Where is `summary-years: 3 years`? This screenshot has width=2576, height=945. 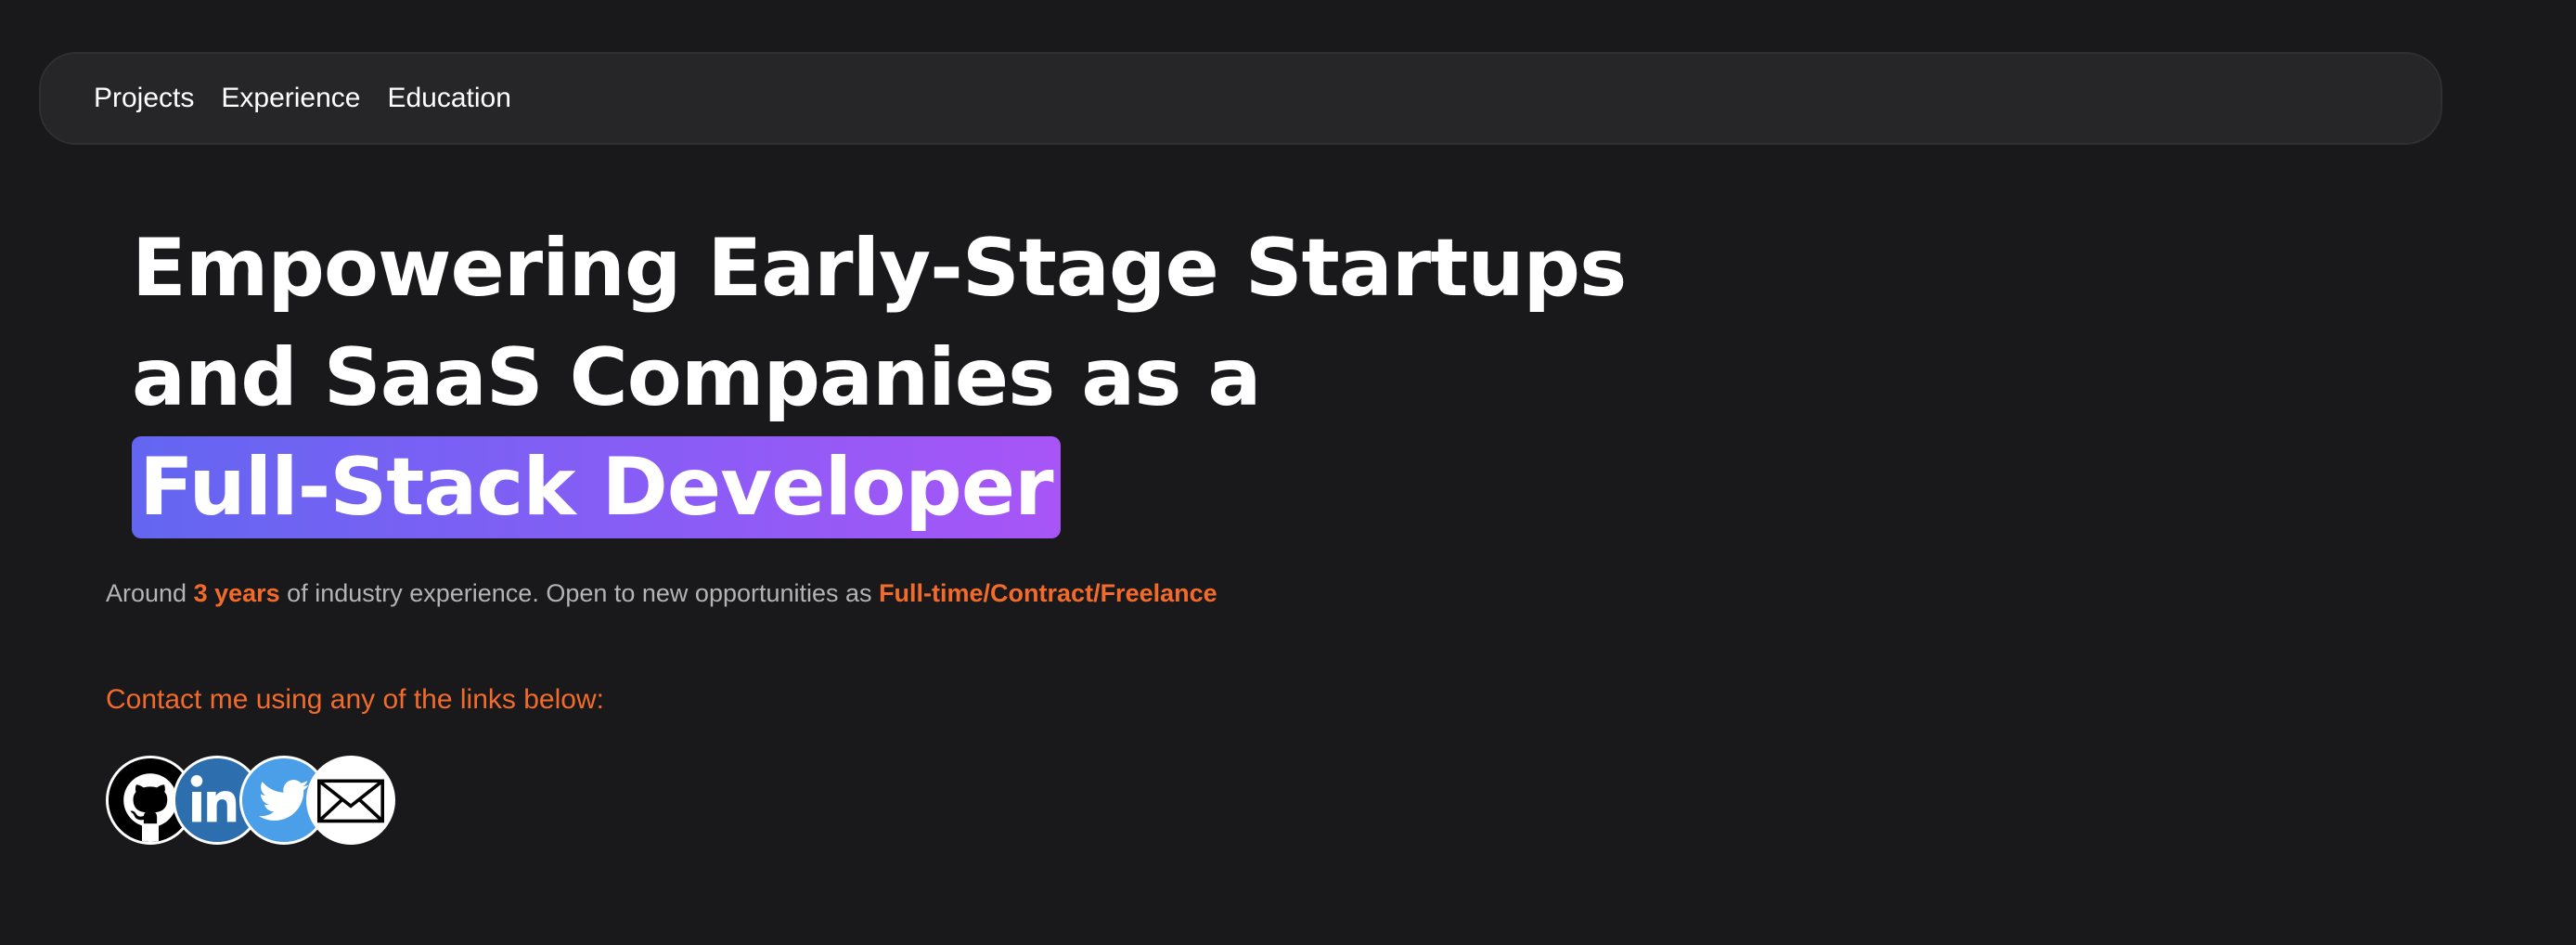 summary-years: 3 years is located at coordinates (237, 593).